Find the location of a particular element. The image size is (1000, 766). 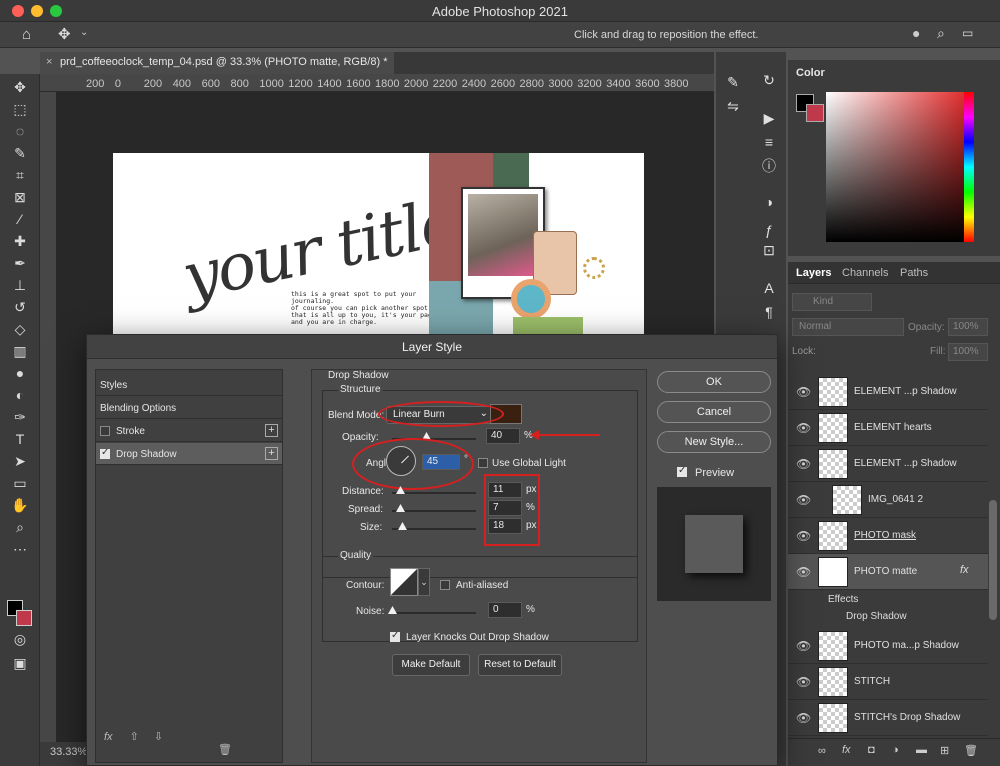

preview-checkbox is located at coordinates (682, 471).